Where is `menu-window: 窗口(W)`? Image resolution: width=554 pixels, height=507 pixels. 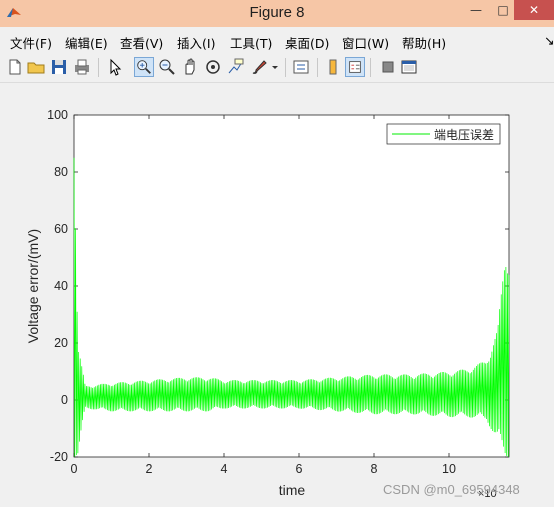
menu-window: 窗口(W) is located at coordinates (365, 42).